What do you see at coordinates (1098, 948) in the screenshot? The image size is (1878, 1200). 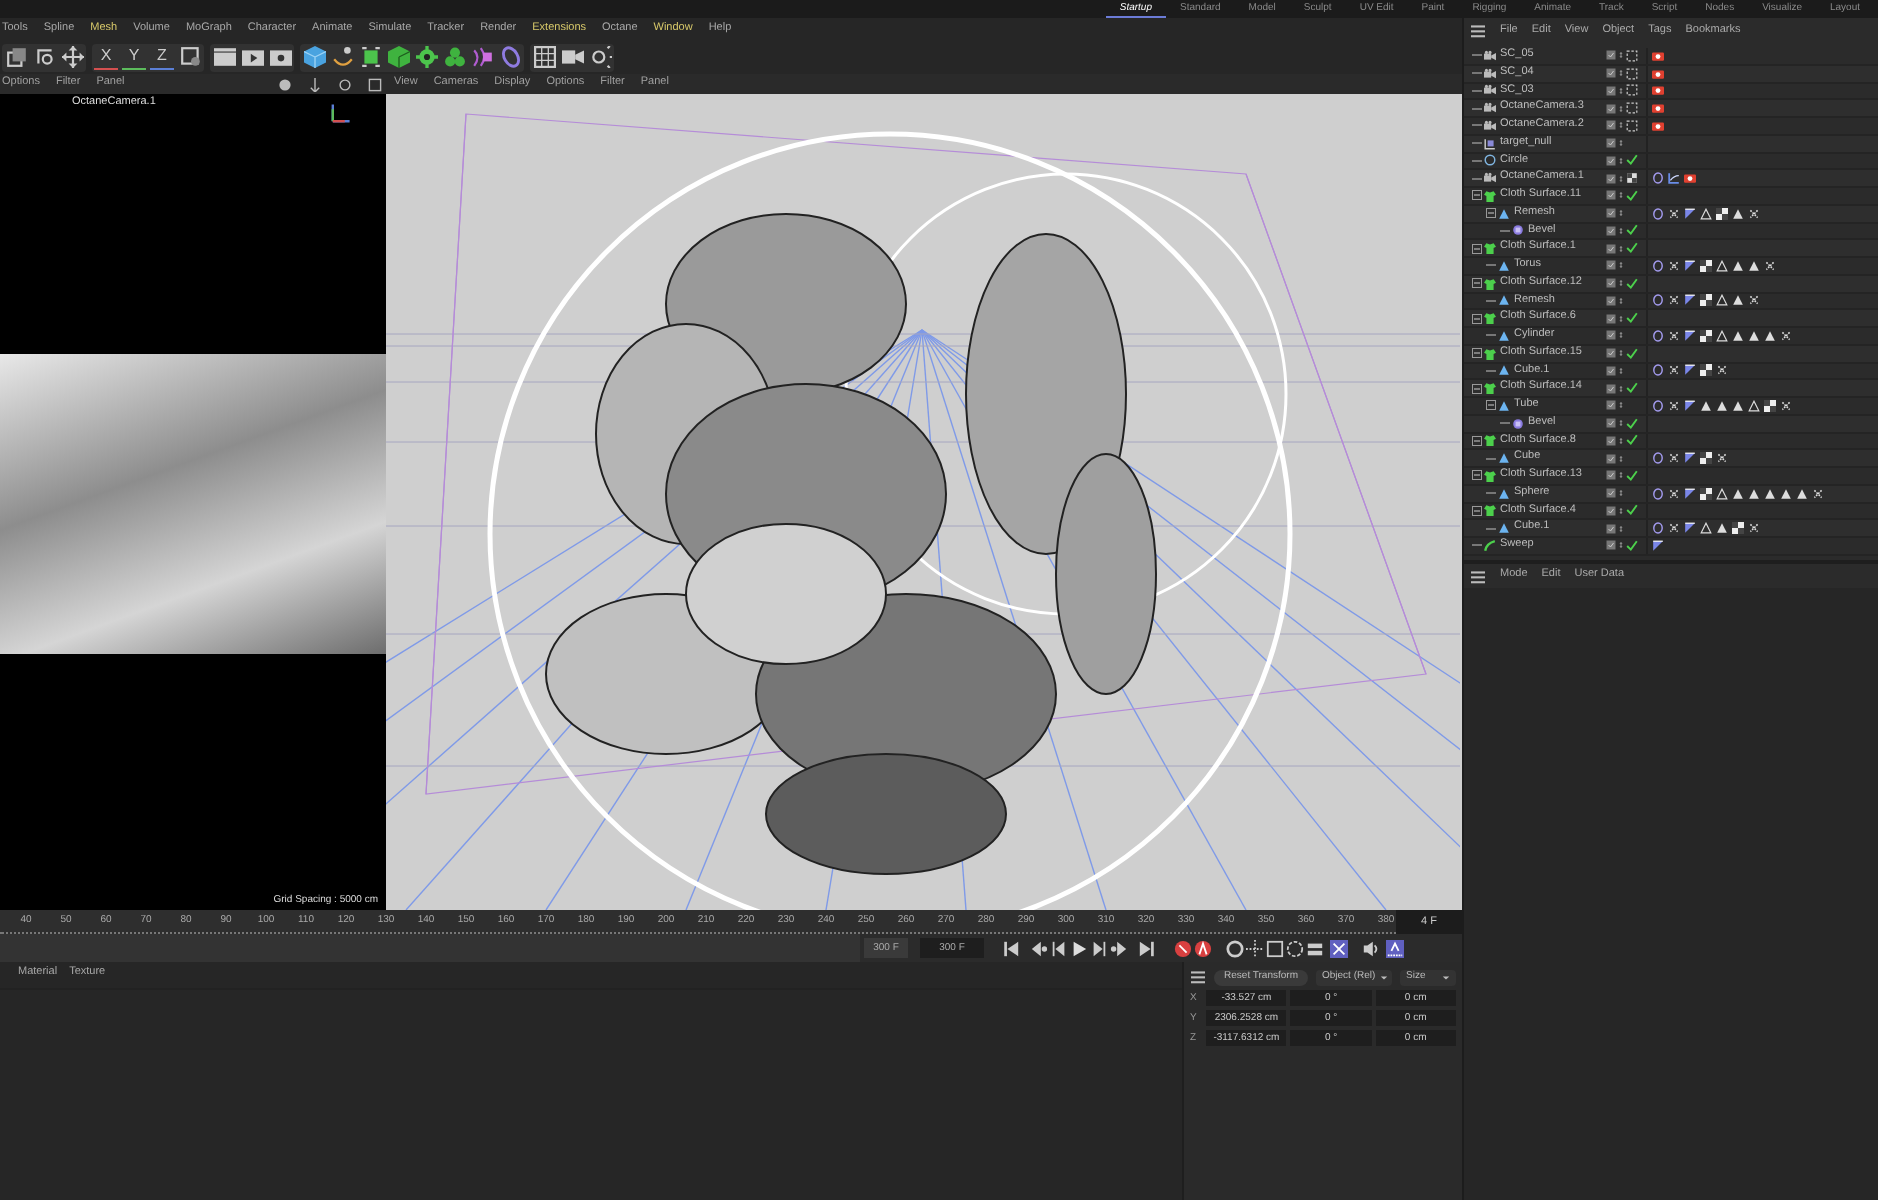 I see `next-frame-icon` at bounding box center [1098, 948].